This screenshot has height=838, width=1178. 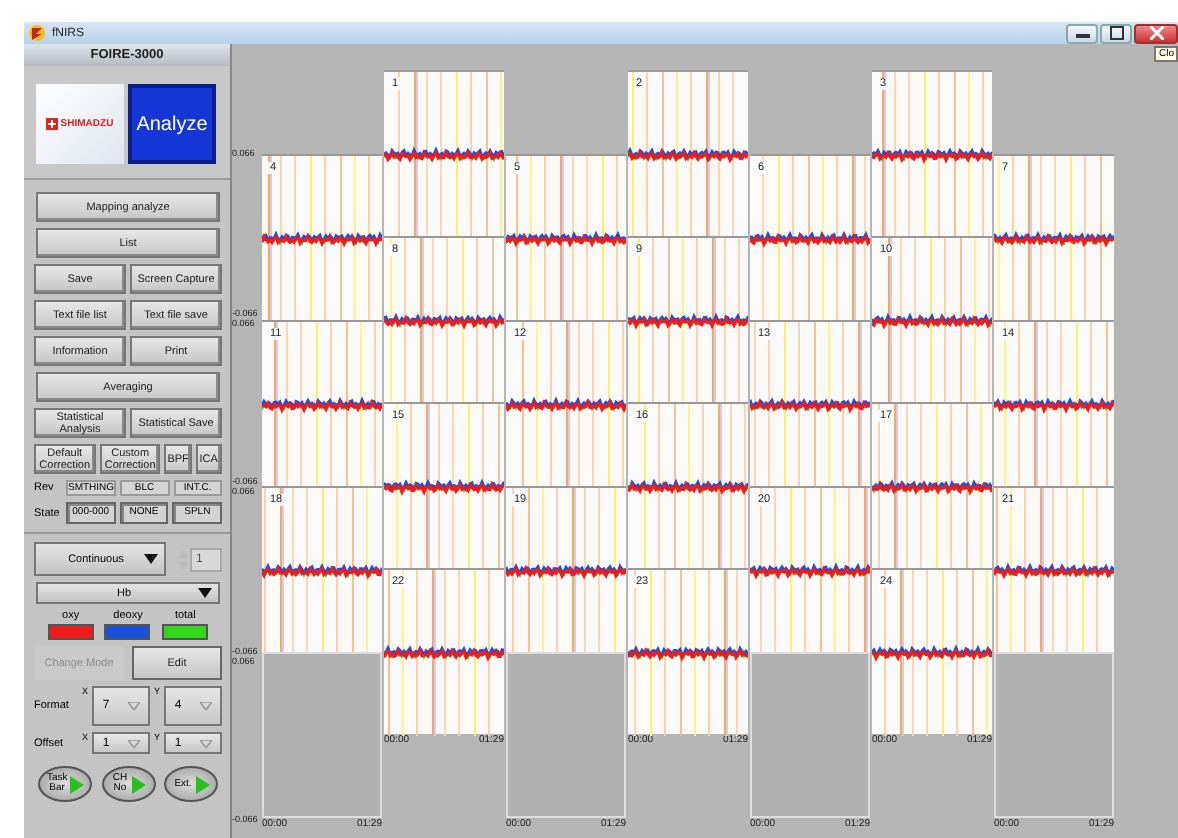 I want to click on spinner-arrows-icon, so click(x=183, y=559).